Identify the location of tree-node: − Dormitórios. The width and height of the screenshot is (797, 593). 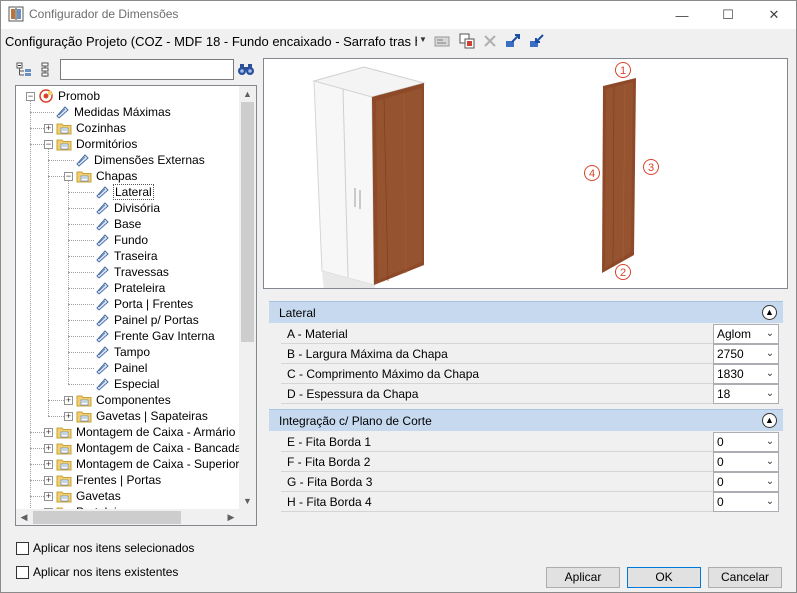
(127, 144).